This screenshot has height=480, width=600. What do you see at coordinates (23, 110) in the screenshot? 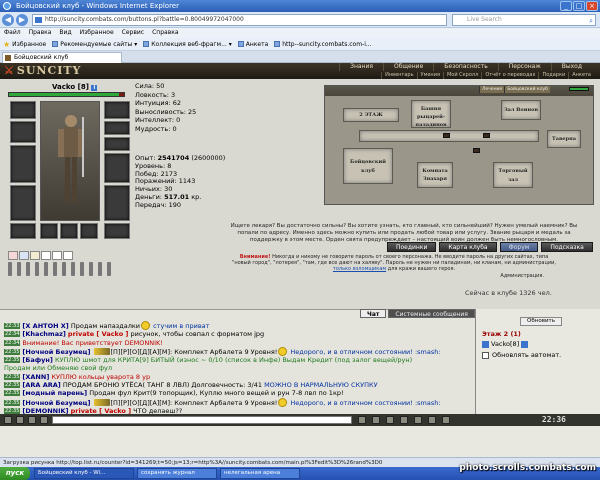
I see `helmet-slot` at bounding box center [23, 110].